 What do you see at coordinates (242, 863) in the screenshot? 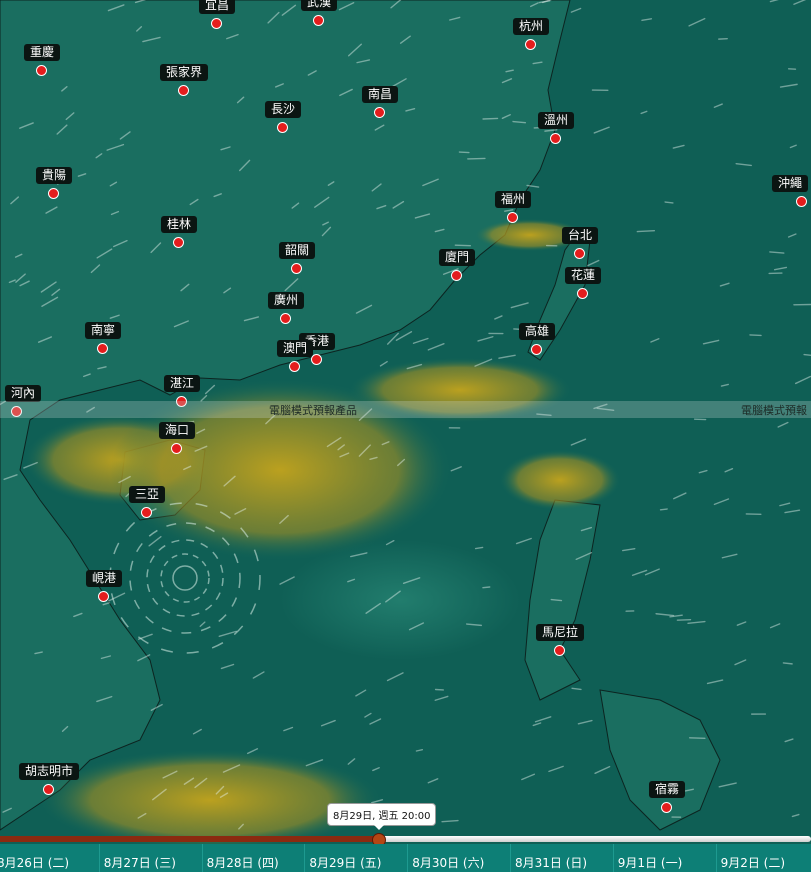
I see `timeline-day-label: 8月28日 (四)` at bounding box center [242, 863].